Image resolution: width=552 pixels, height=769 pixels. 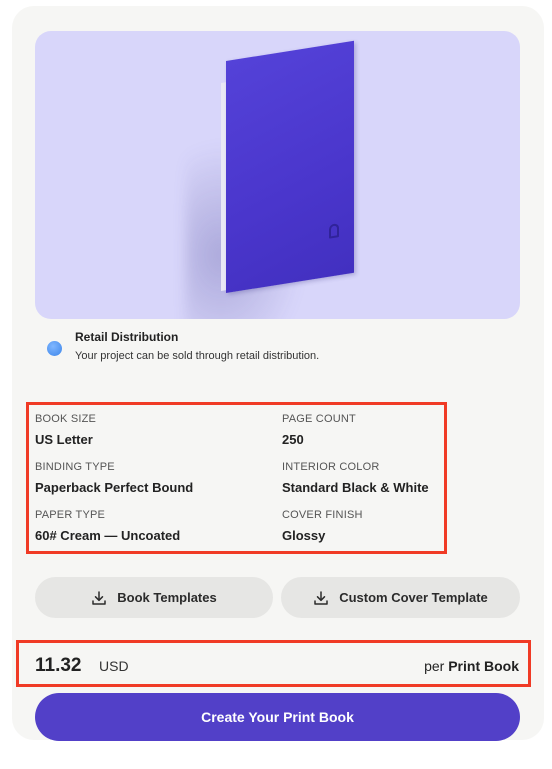 I want to click on spec-value: Standard Black & White, so click(x=355, y=487).